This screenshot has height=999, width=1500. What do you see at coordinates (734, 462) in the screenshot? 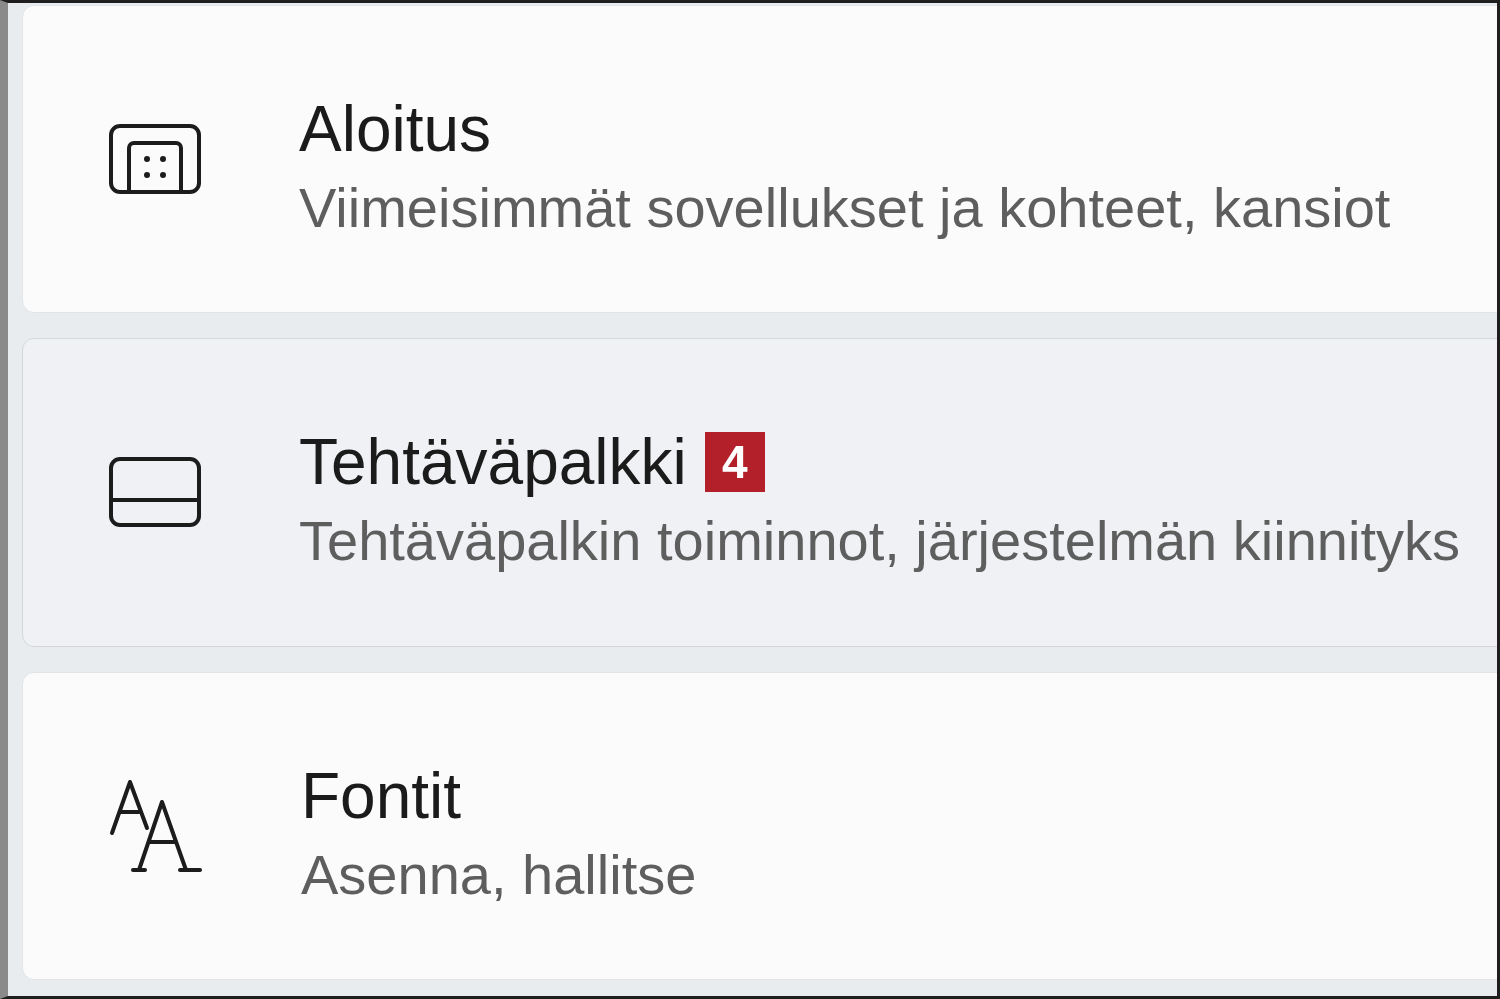
I see `number-badge: 4` at bounding box center [734, 462].